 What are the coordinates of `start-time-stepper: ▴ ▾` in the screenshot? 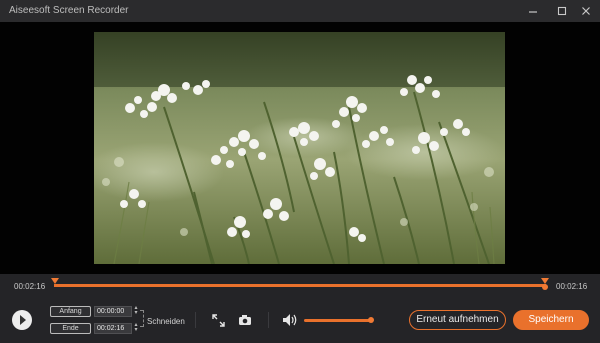 It's located at (136, 311).